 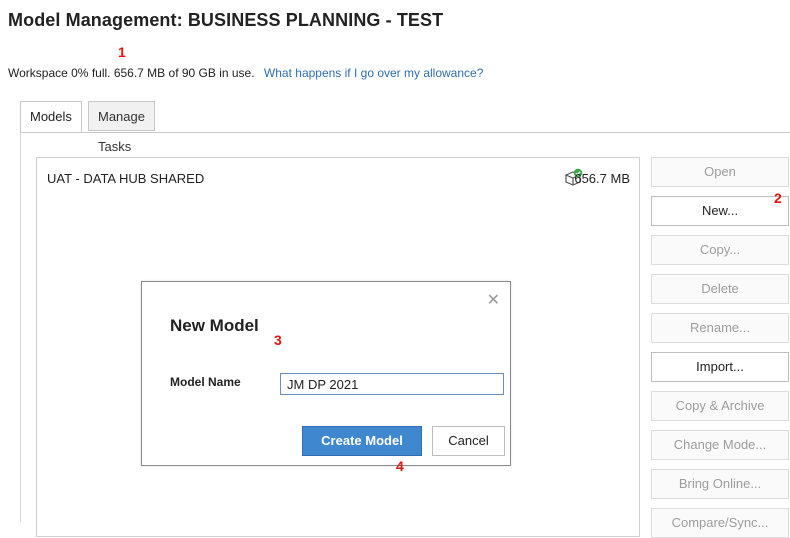 What do you see at coordinates (720, 172) in the screenshot?
I see `open-button: Open` at bounding box center [720, 172].